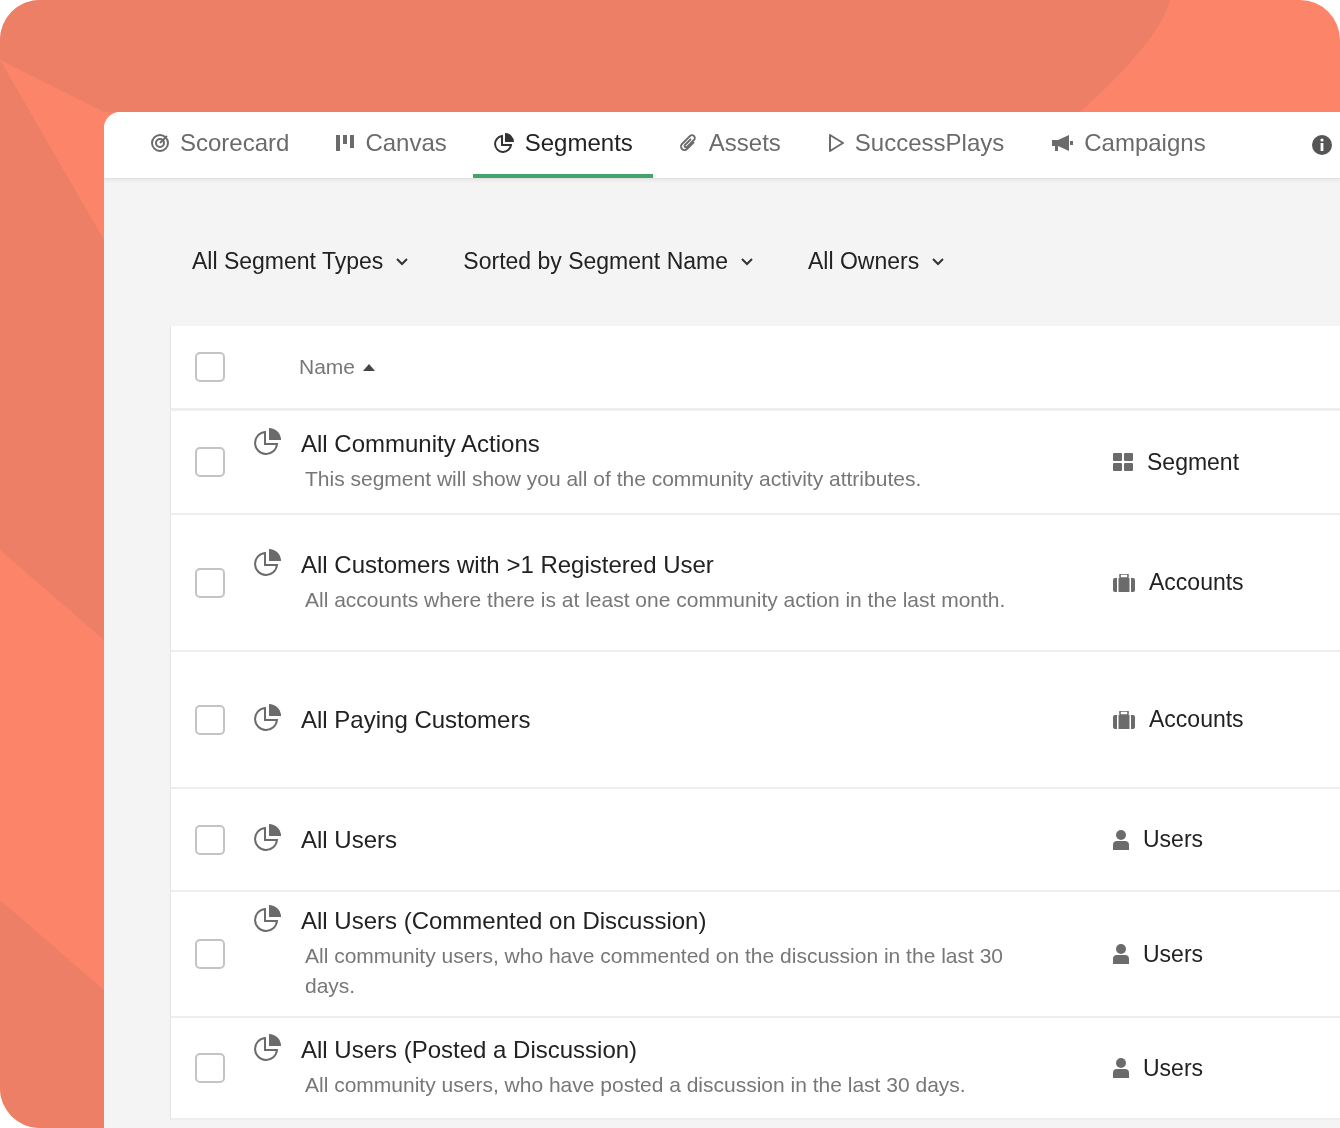 The height and width of the screenshot is (1128, 1340). Describe the element at coordinates (391, 145) in the screenshot. I see `tab: Canvas` at that location.